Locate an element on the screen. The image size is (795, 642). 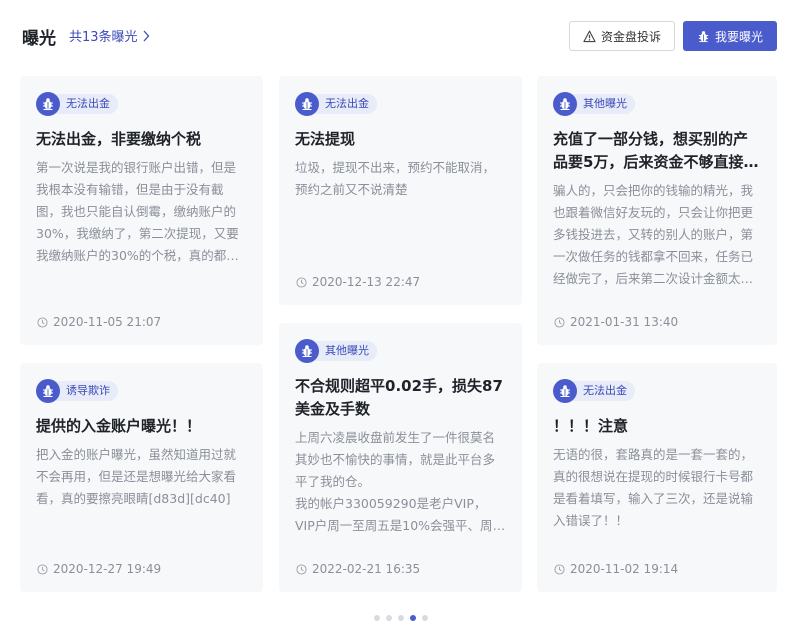
card-time-label: 2020-12-27 19:49 is located at coordinates (107, 569).